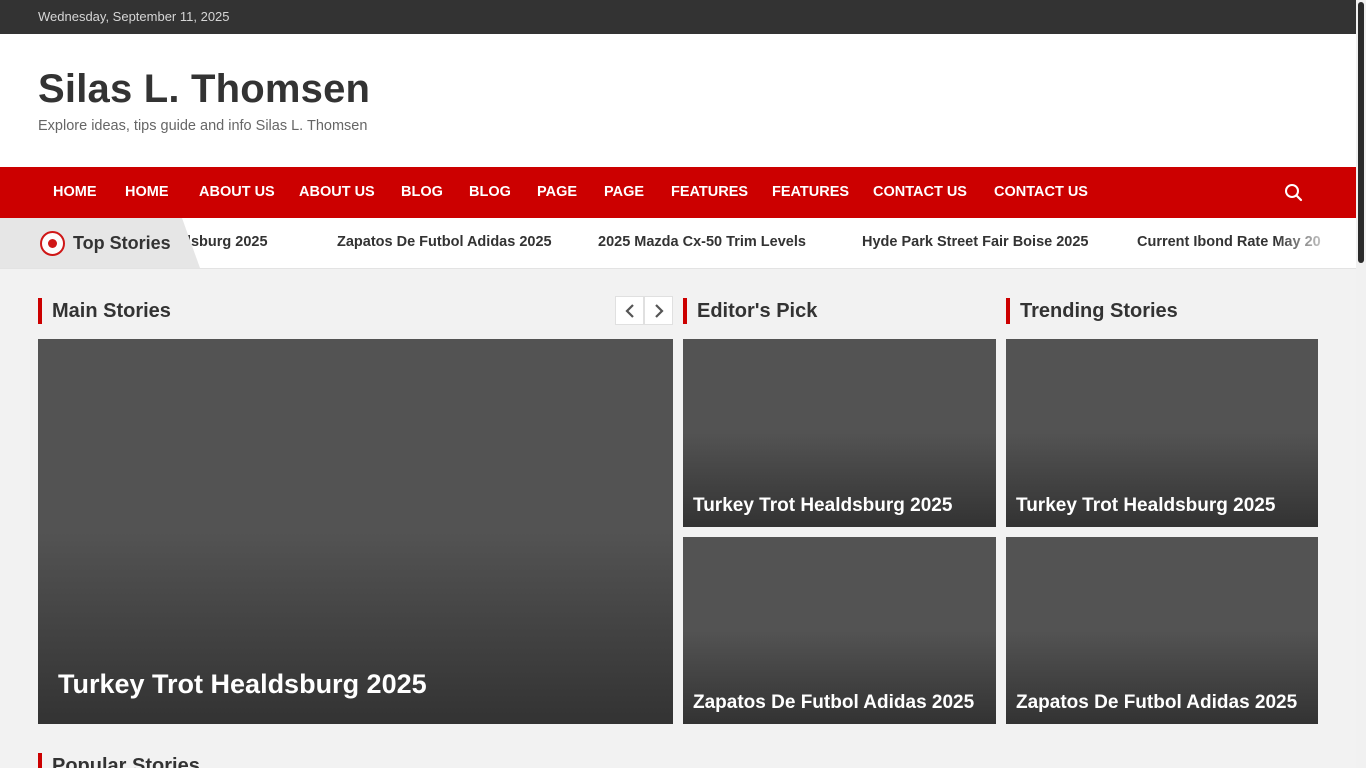  What do you see at coordinates (810, 192) in the screenshot?
I see `nav-item-features-2: FEATURES` at bounding box center [810, 192].